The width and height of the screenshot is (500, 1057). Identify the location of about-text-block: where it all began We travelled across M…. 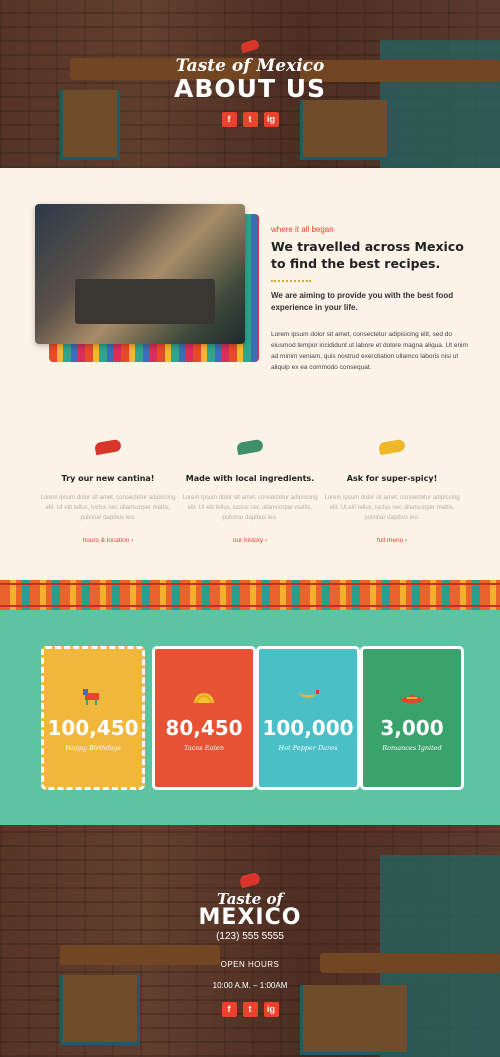
(371, 298).